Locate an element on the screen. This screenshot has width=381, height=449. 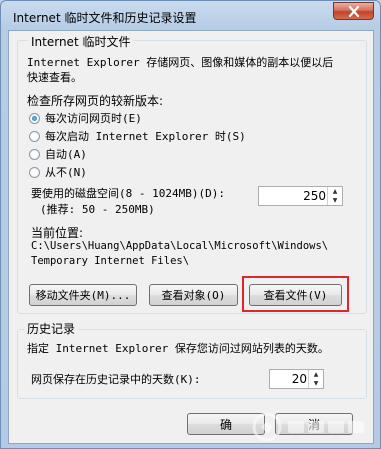
disk-space-stepper: 250 ▲ ▼ is located at coordinates (300, 196).